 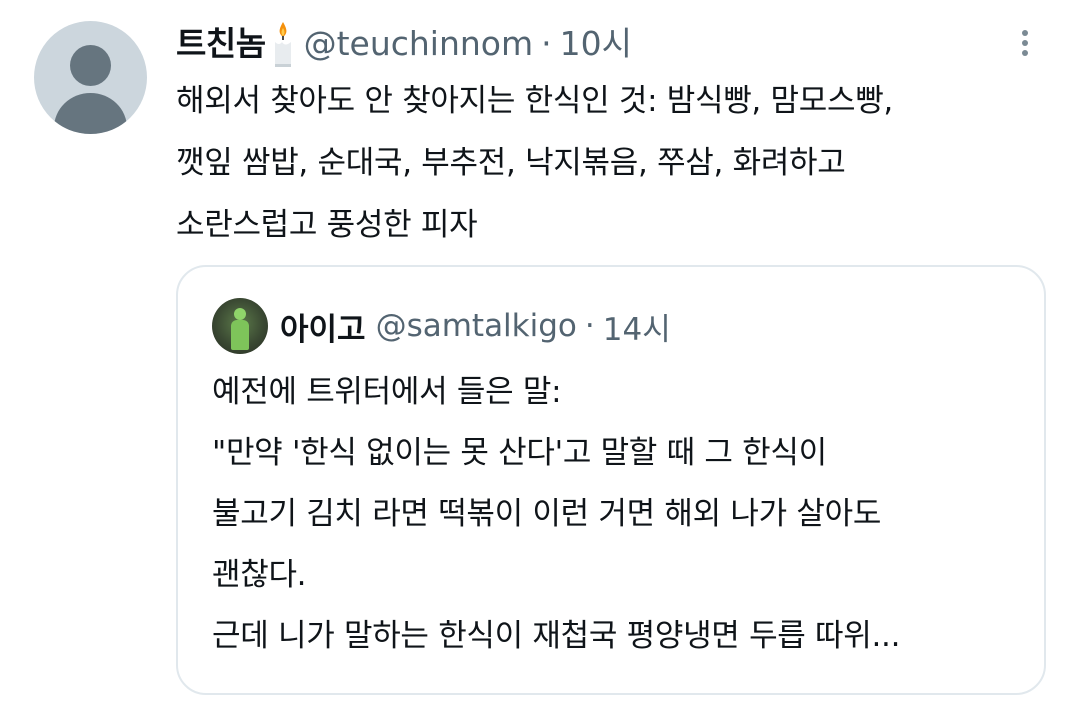 What do you see at coordinates (519, 453) in the screenshot?
I see `quoted-text-line: "만약 '한식 없이는 못 산다'고 말할 때 그 한식이` at bounding box center [519, 453].